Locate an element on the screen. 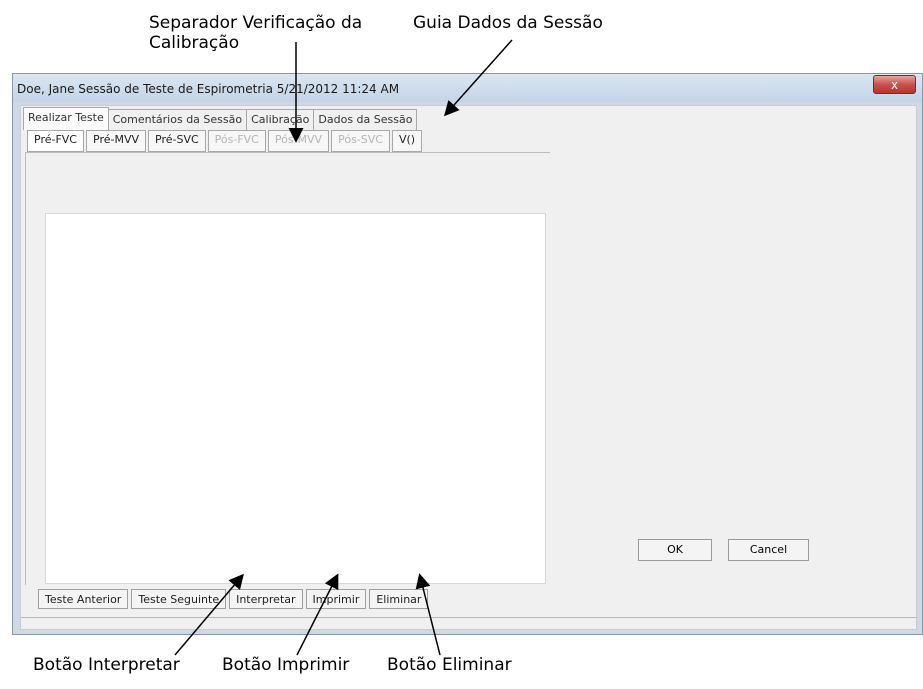 Image resolution: width=923 pixels, height=689 pixels. arrow-print is located at coordinates (317, 614).